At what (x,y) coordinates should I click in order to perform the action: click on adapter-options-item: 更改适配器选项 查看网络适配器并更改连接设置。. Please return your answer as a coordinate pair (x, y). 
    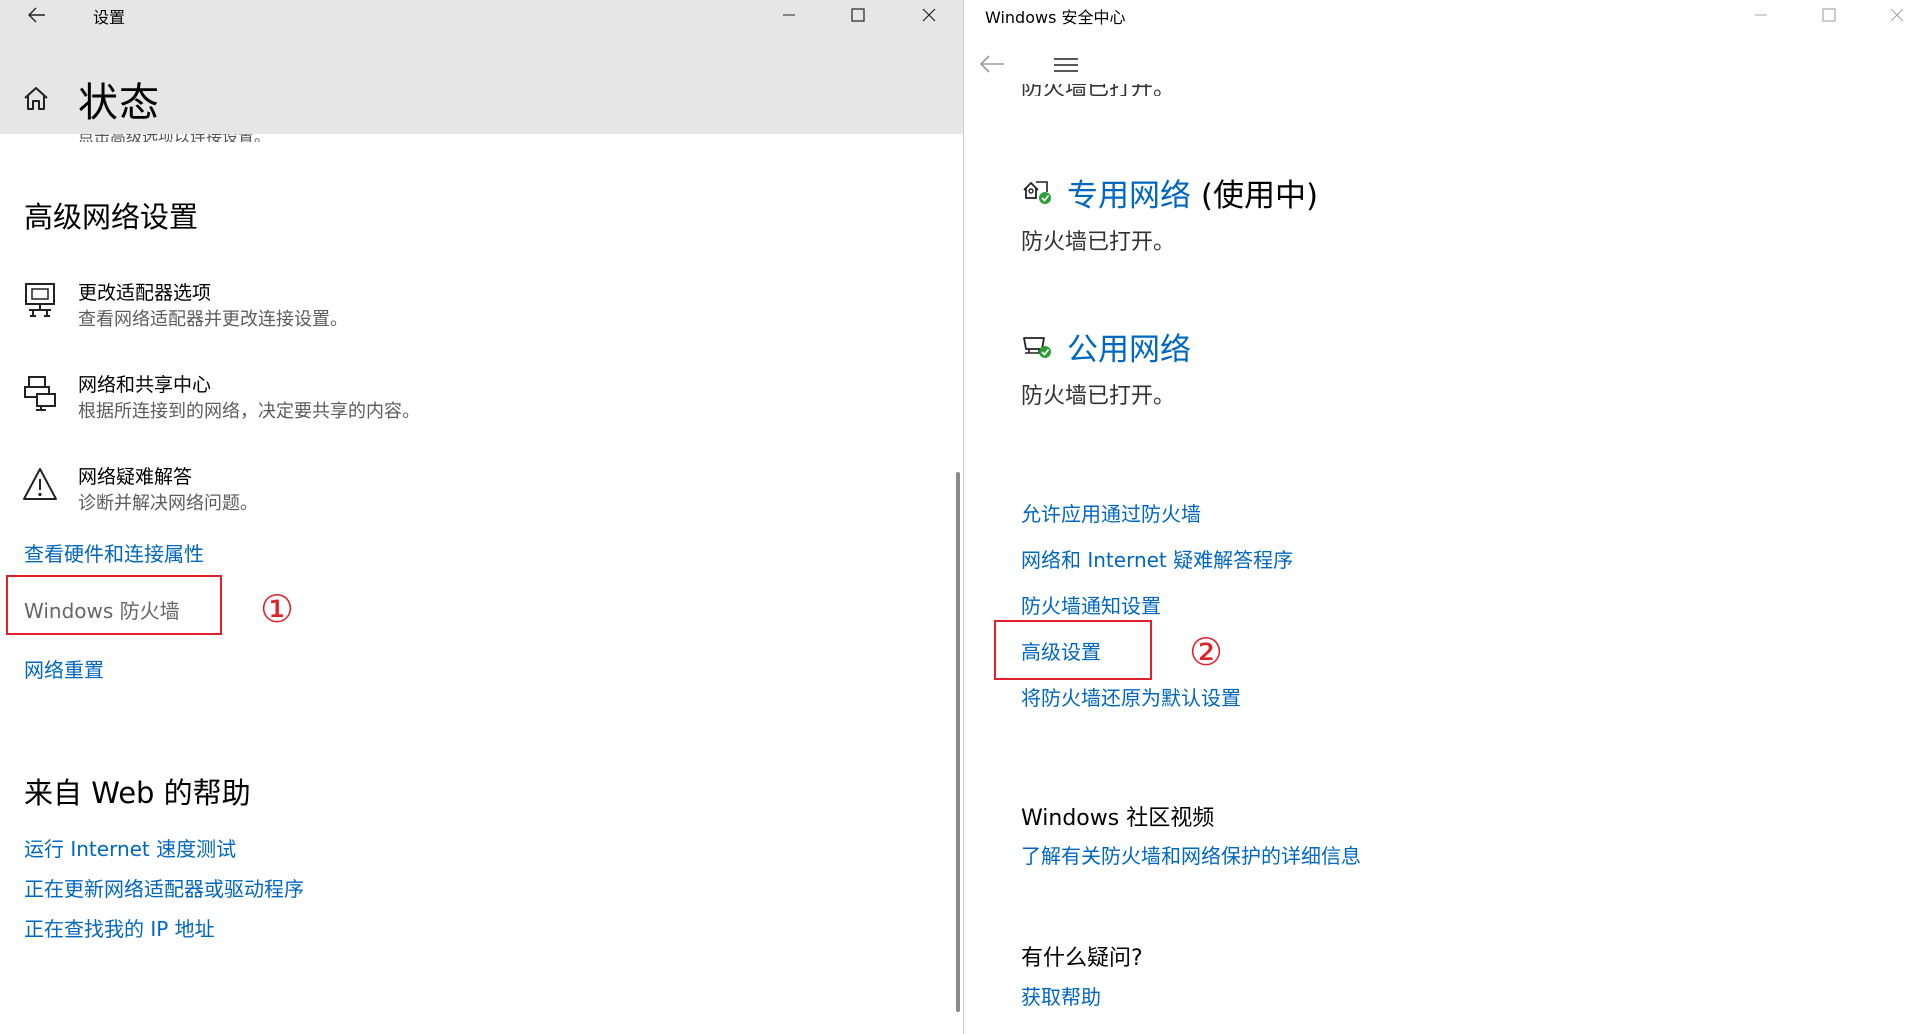
    Looking at the image, I should click on (320, 308).